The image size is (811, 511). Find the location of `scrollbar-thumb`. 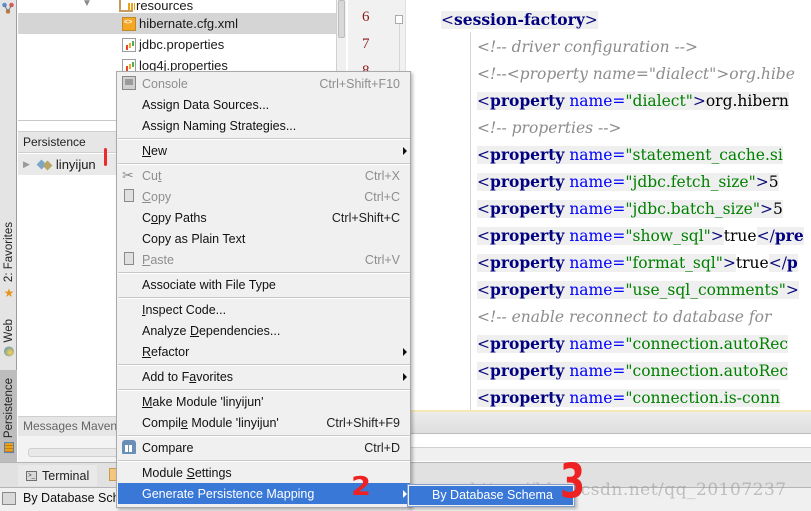

scrollbar-thumb is located at coordinates (341, 19).